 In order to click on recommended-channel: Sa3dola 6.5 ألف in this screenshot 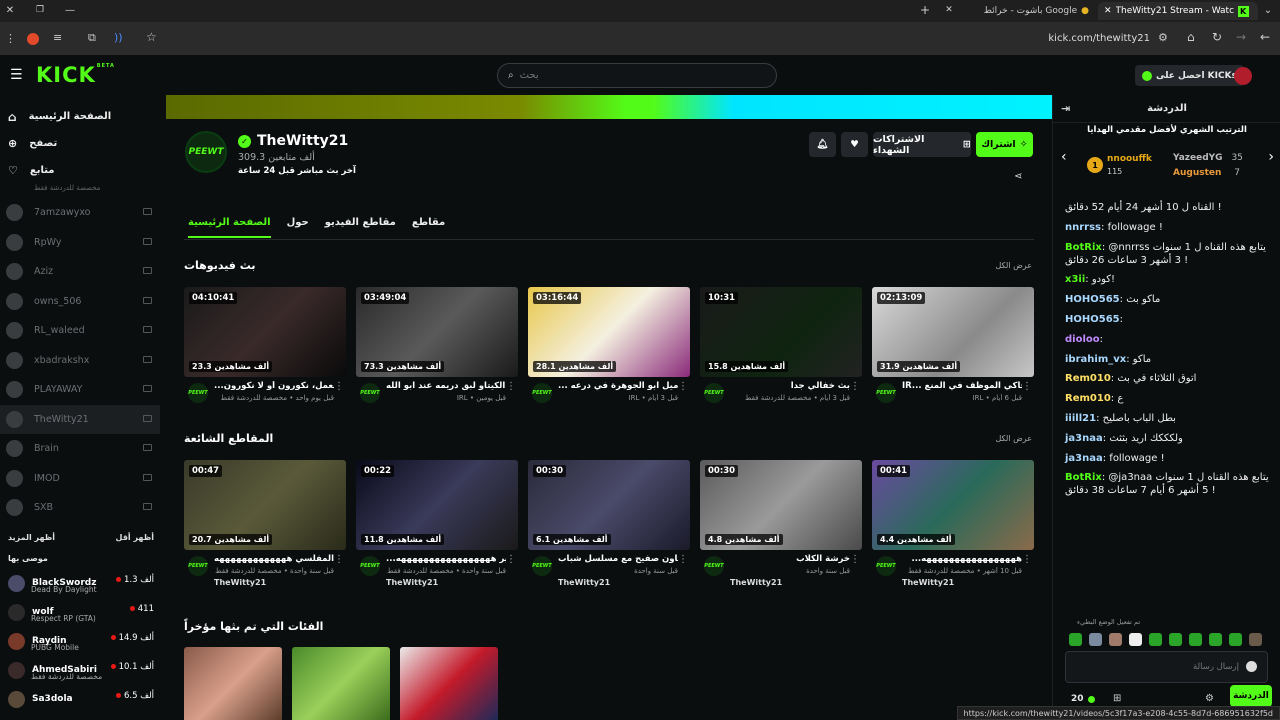, I will do `click(80, 699)`.